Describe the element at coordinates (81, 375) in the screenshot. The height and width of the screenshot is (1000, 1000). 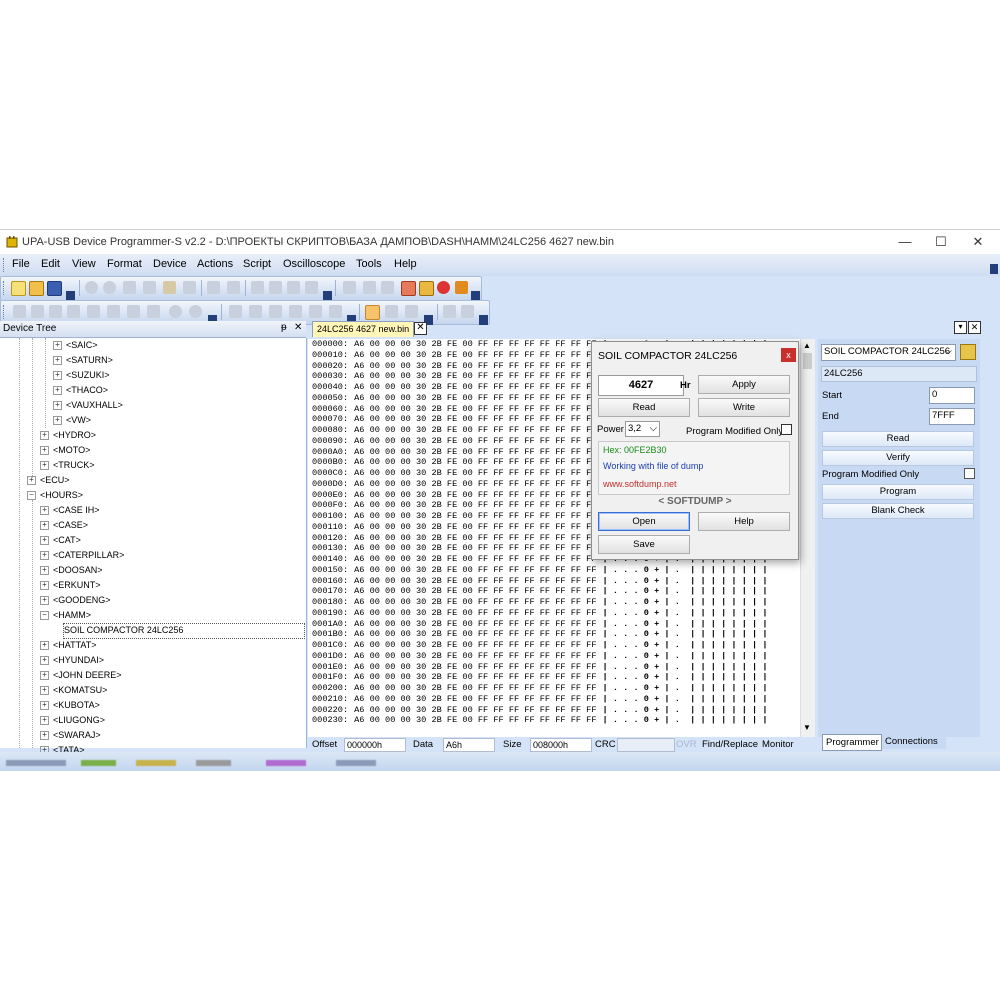
I see `tree-node: + <SUZUKI>` at that location.